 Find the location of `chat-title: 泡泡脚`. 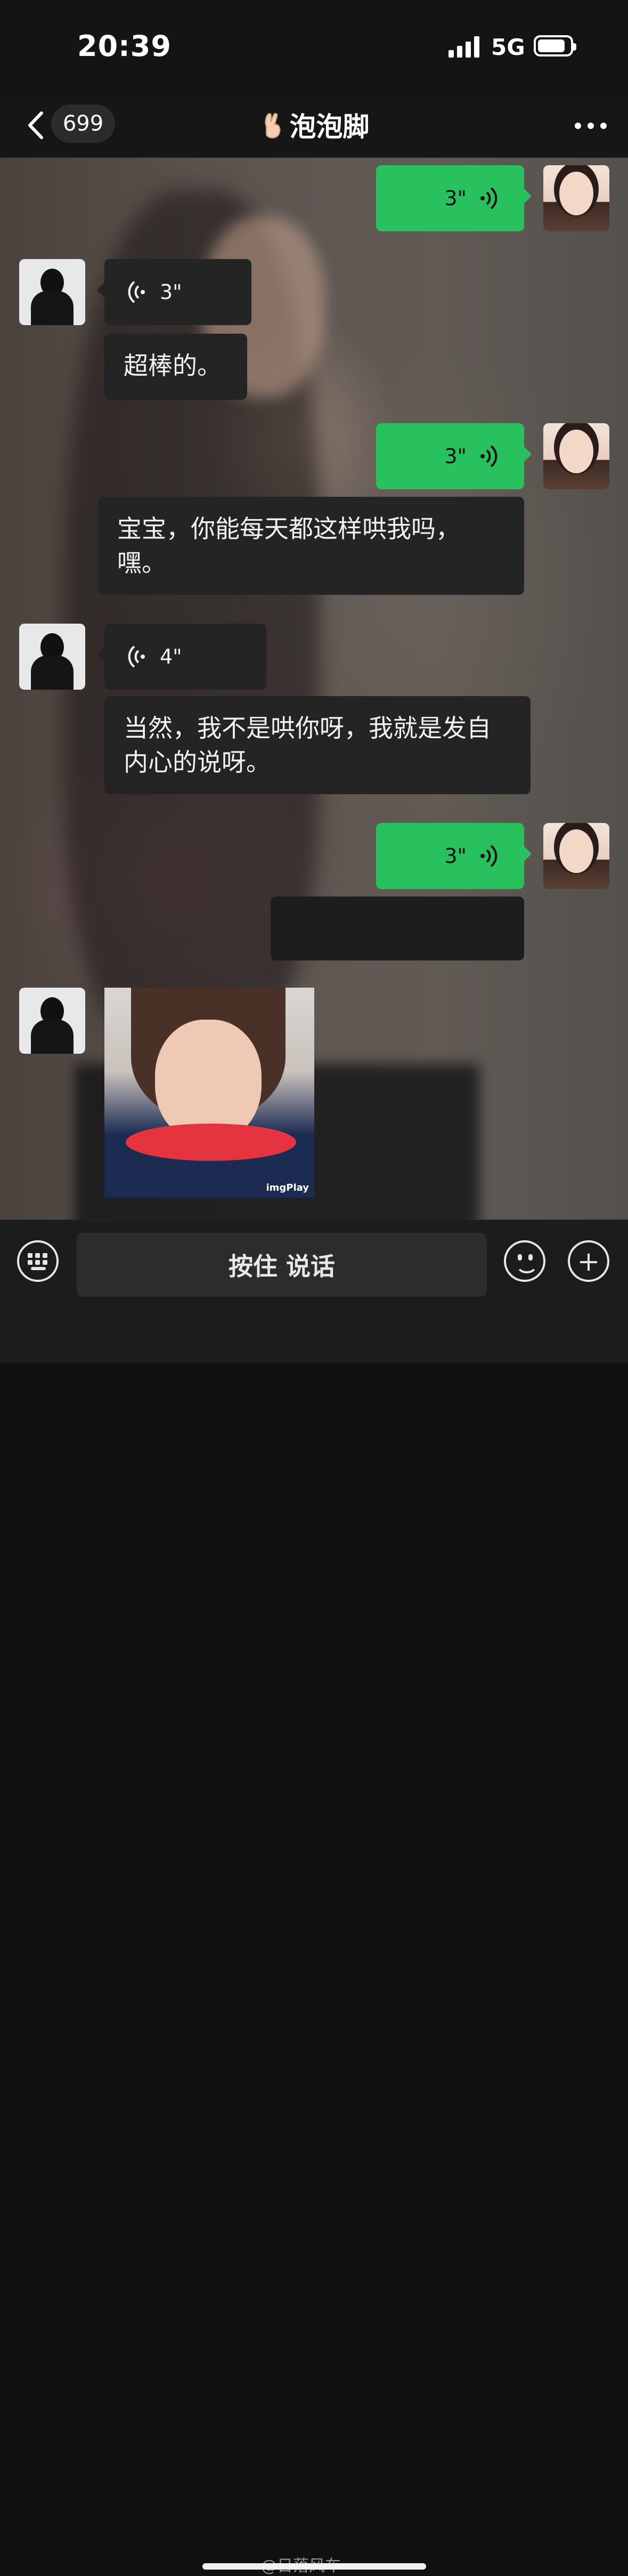

chat-title: 泡泡脚 is located at coordinates (314, 125).